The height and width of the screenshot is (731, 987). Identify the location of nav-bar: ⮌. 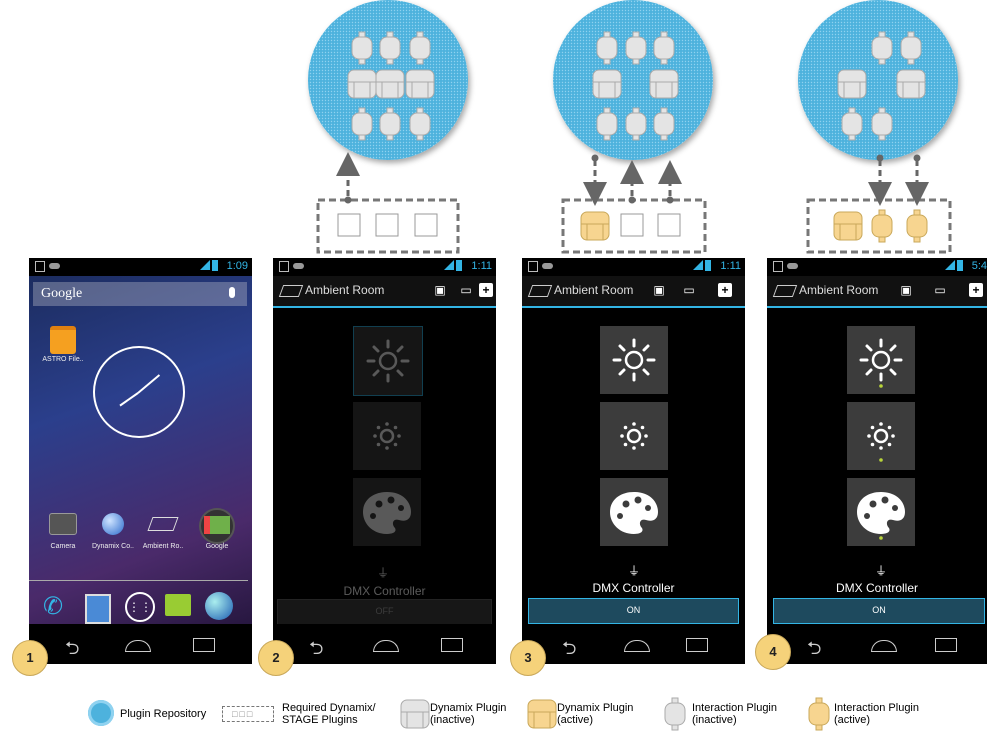
(633, 644).